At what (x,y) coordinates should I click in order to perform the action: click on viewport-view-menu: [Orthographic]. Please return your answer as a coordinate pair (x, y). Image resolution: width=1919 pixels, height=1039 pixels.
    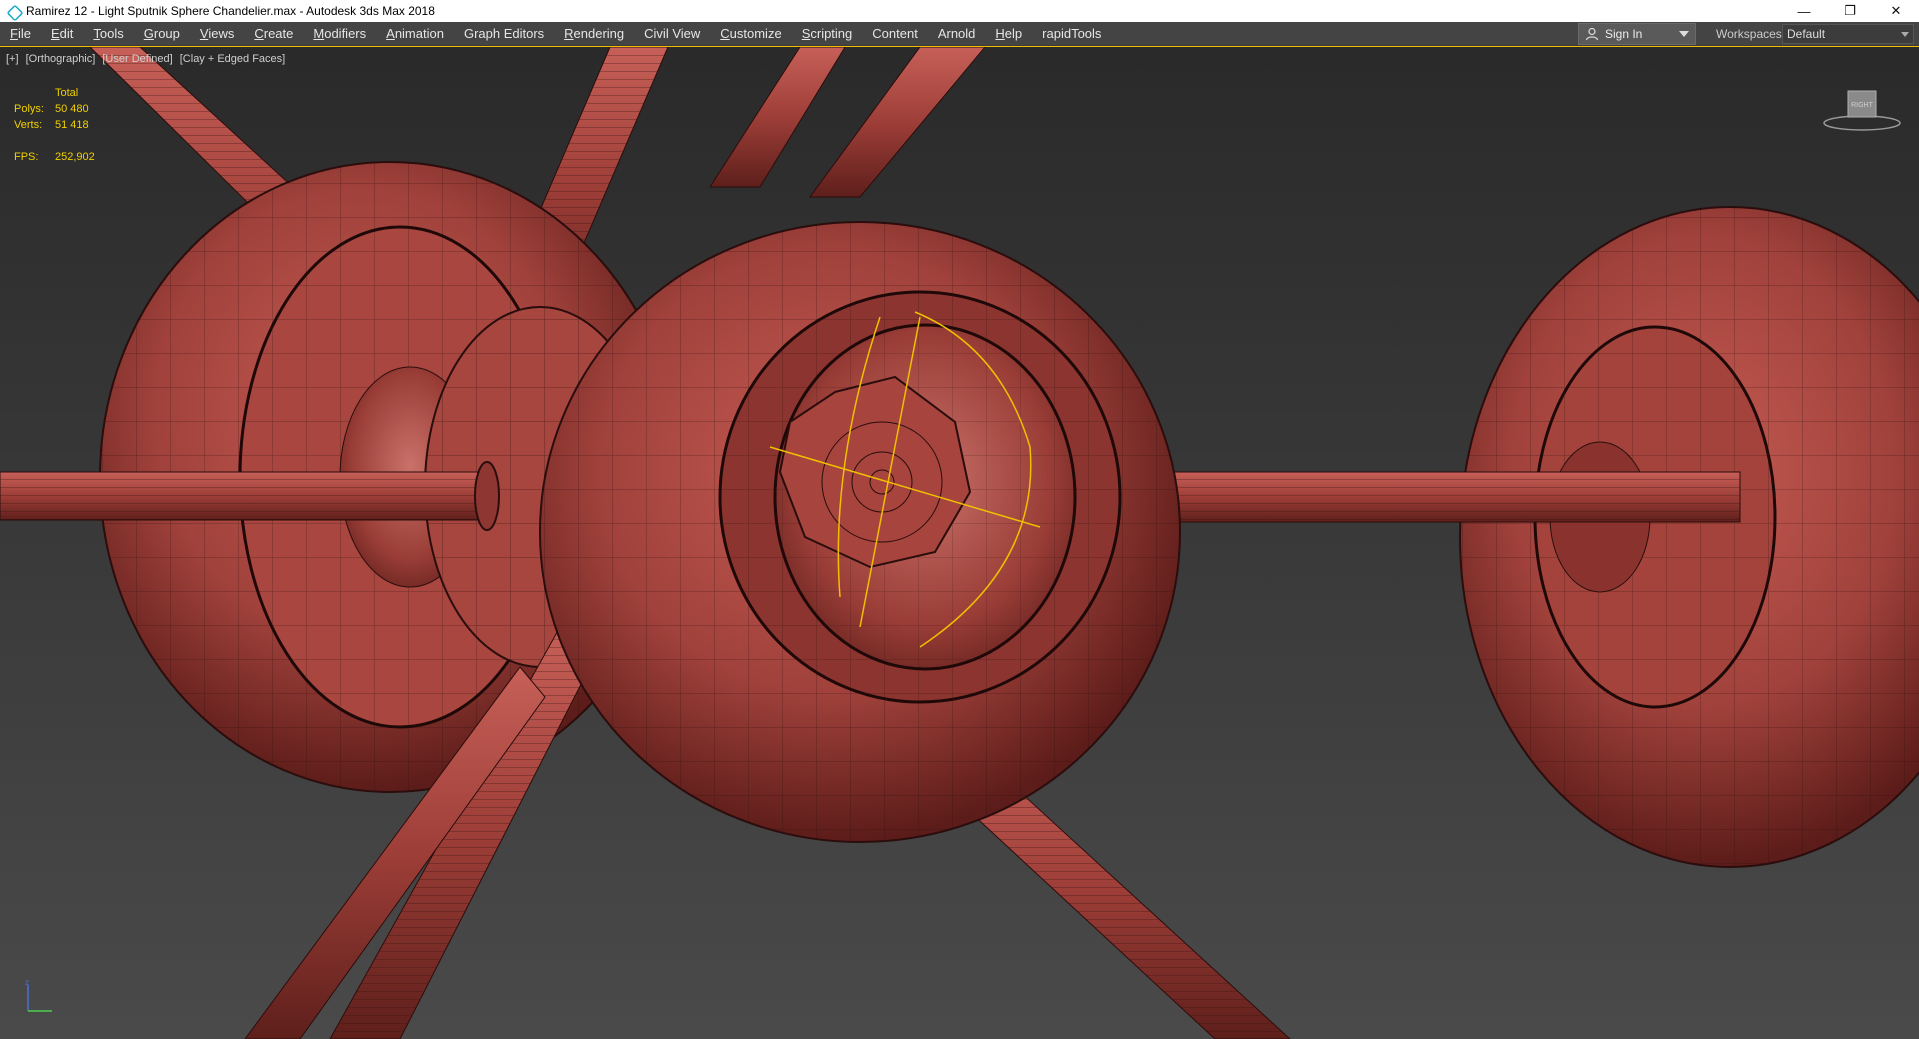
    Looking at the image, I should click on (61, 59).